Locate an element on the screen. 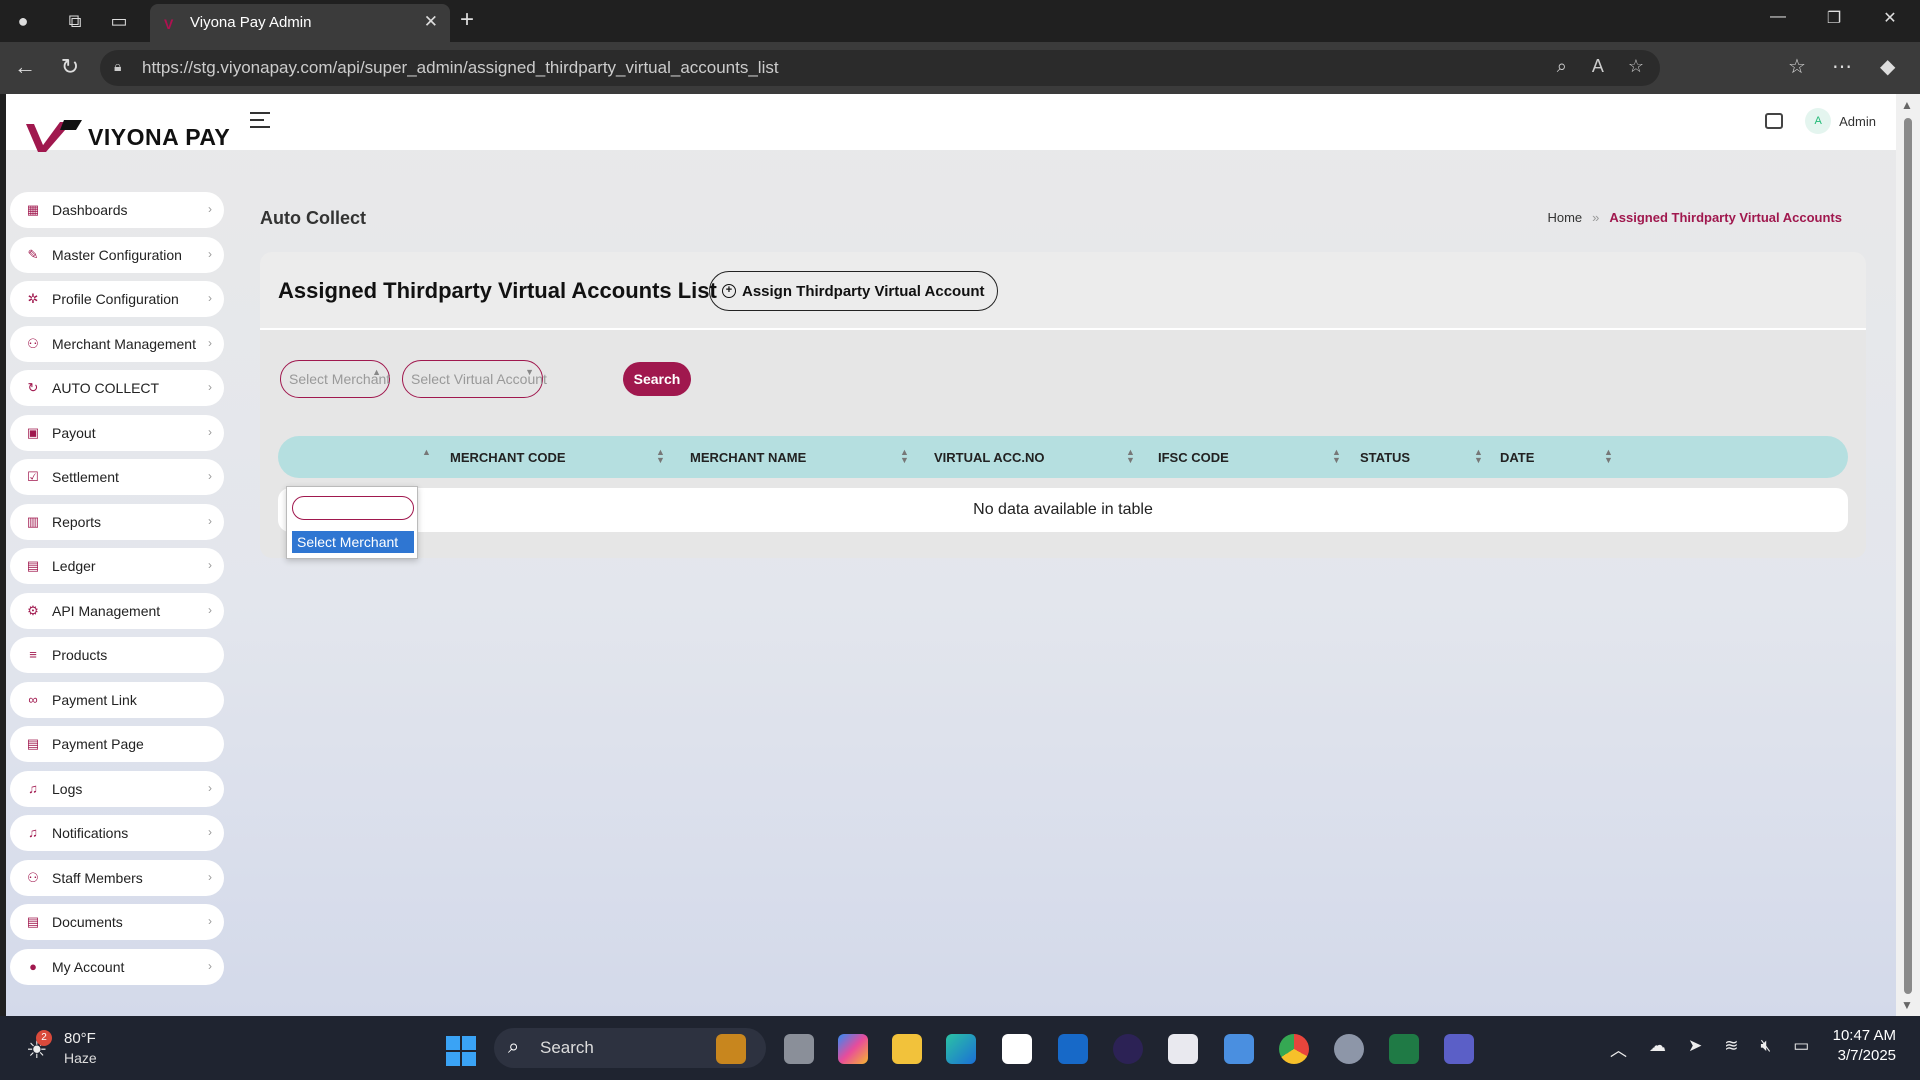  profile-icon: ● is located at coordinates (23, 21).